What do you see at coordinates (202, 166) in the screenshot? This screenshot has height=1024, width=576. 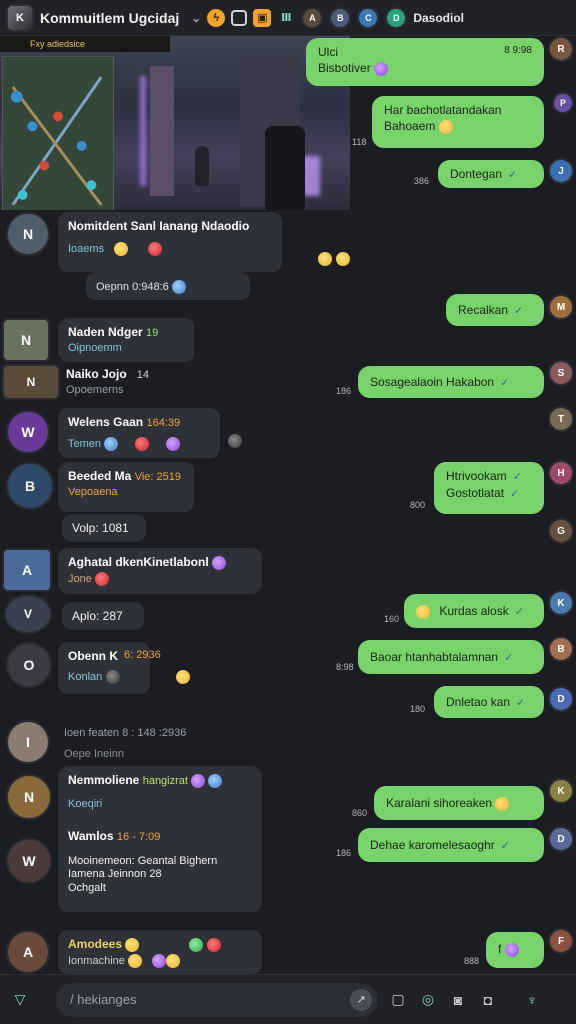 I see `enemy-character` at bounding box center [202, 166].